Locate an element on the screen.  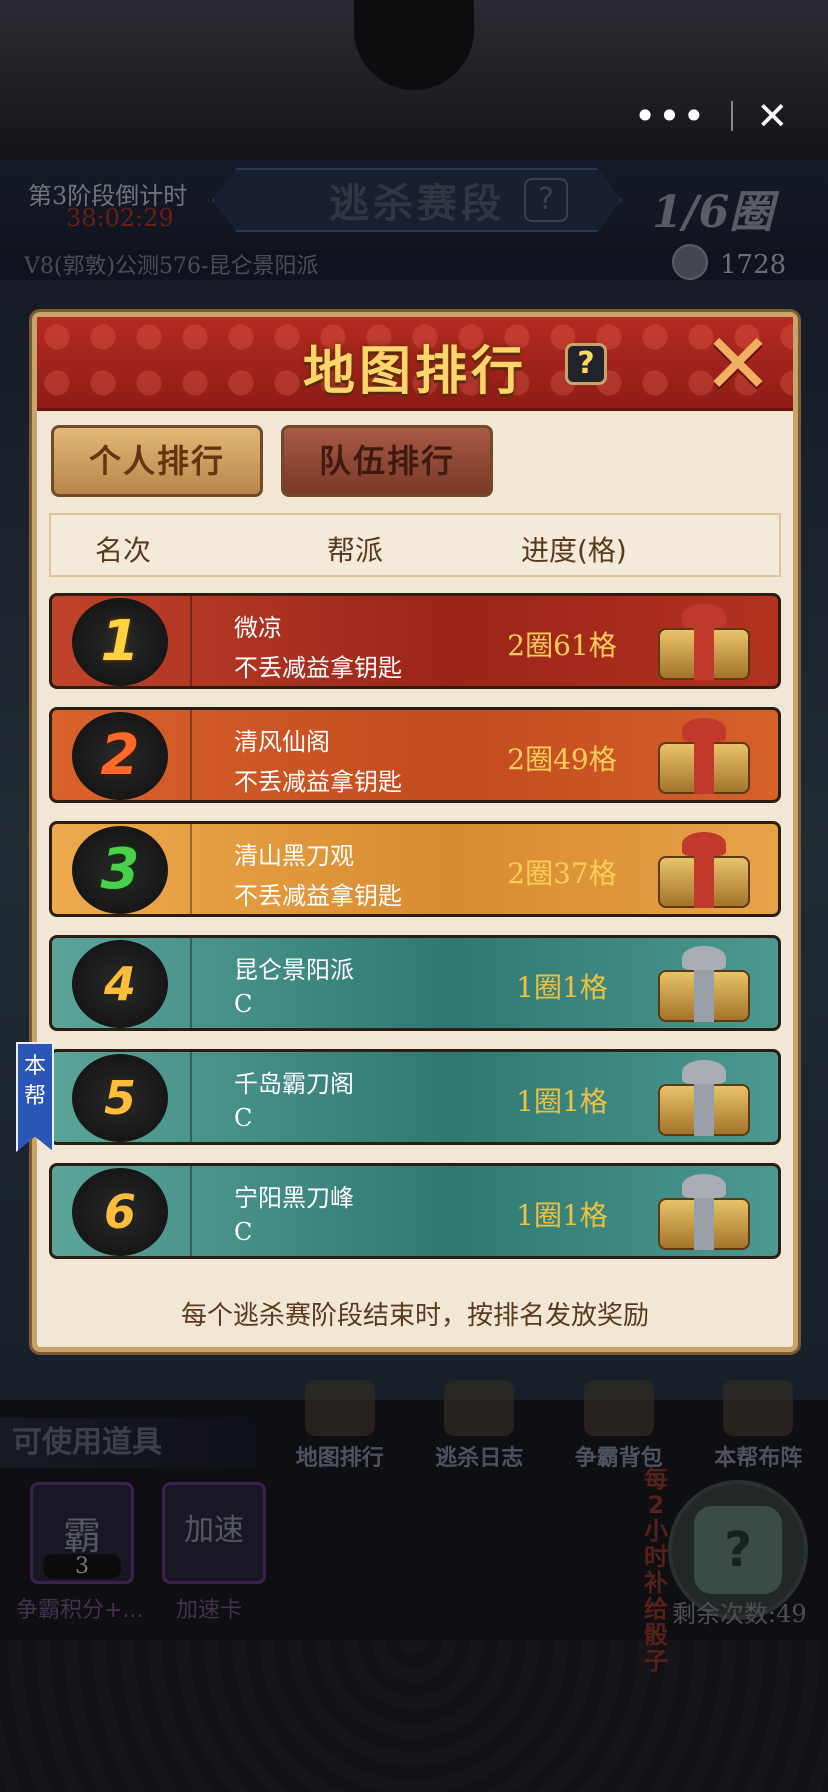
tab-team-ranking: 队伍排行 is located at coordinates (387, 461).